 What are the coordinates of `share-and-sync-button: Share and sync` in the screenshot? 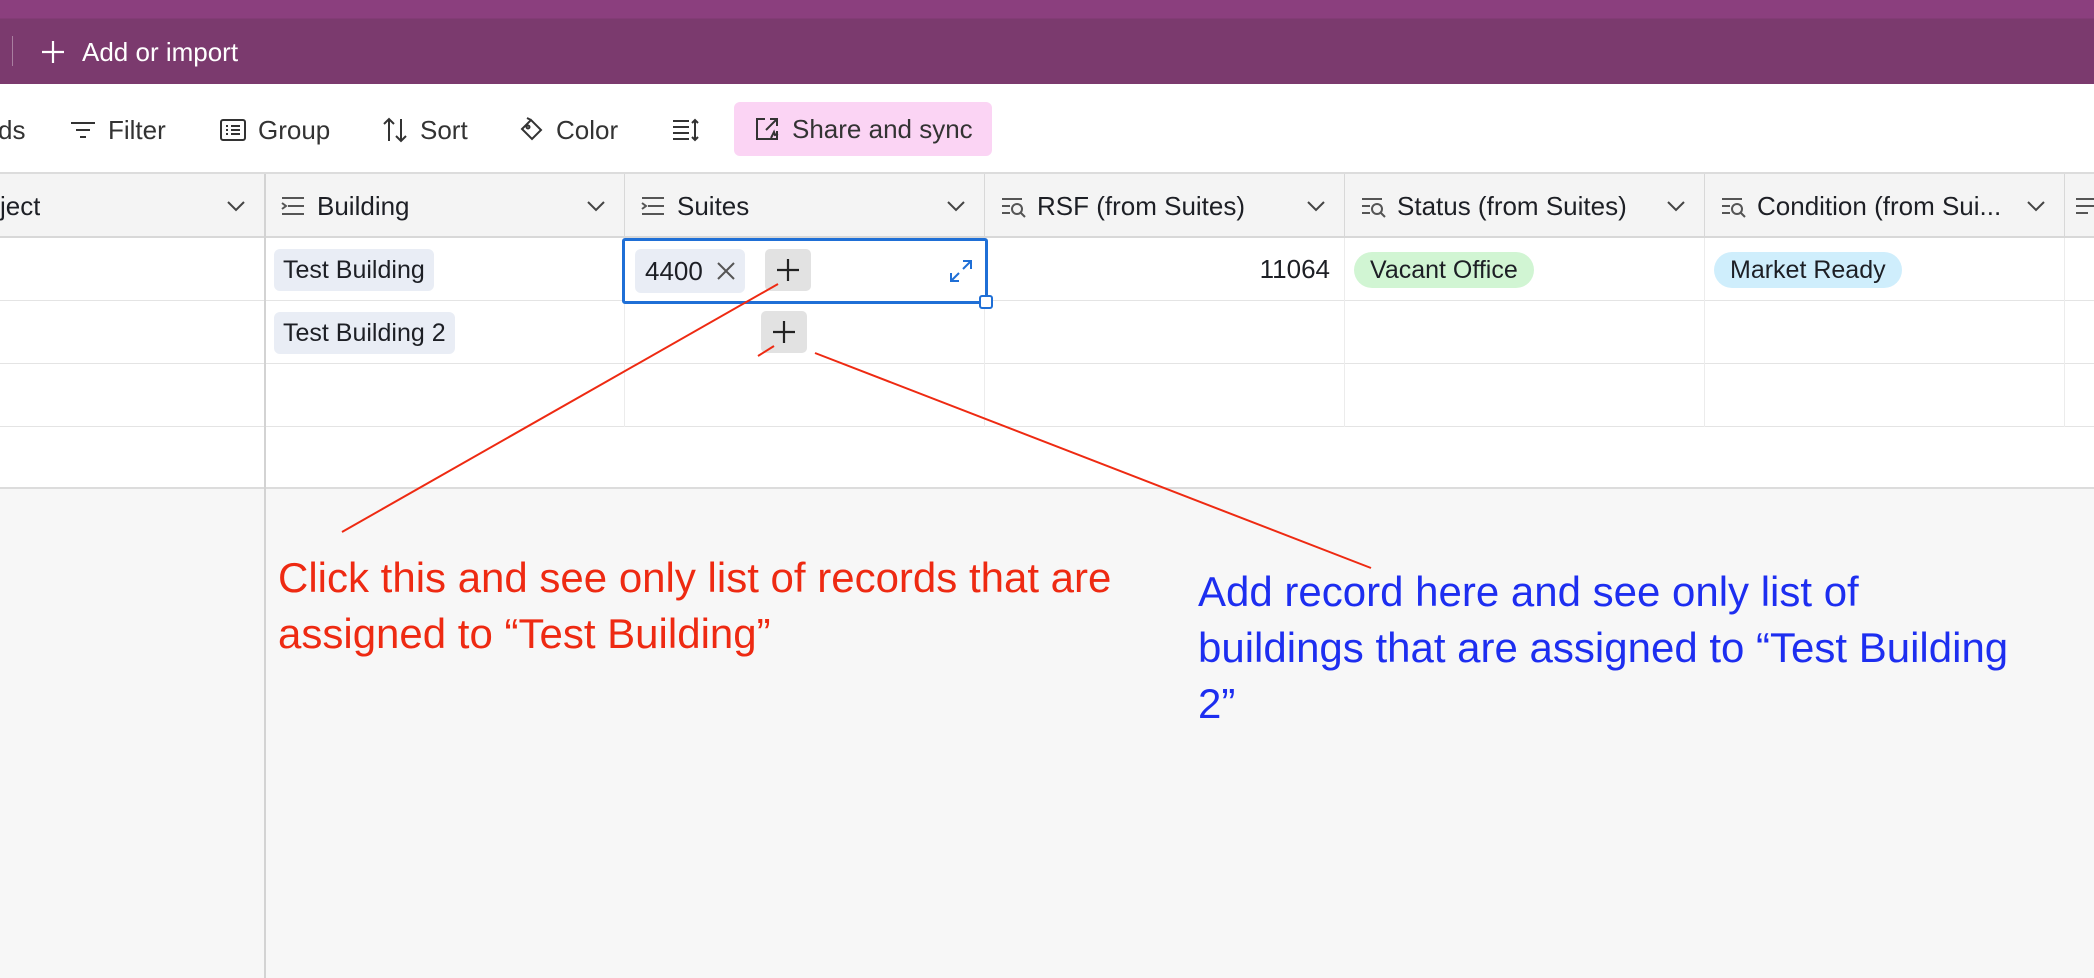 It's located at (863, 129).